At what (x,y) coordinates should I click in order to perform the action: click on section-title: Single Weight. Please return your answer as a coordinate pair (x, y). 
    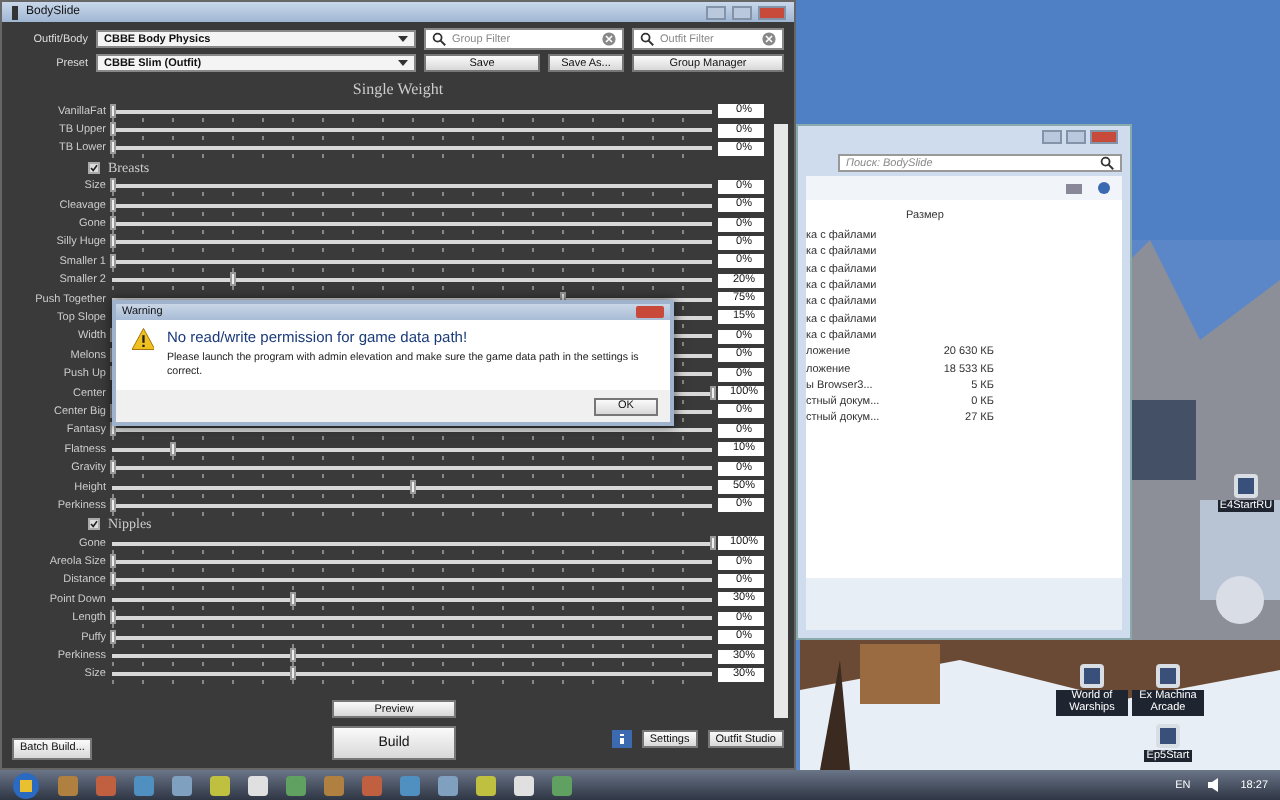
    Looking at the image, I should click on (398, 89).